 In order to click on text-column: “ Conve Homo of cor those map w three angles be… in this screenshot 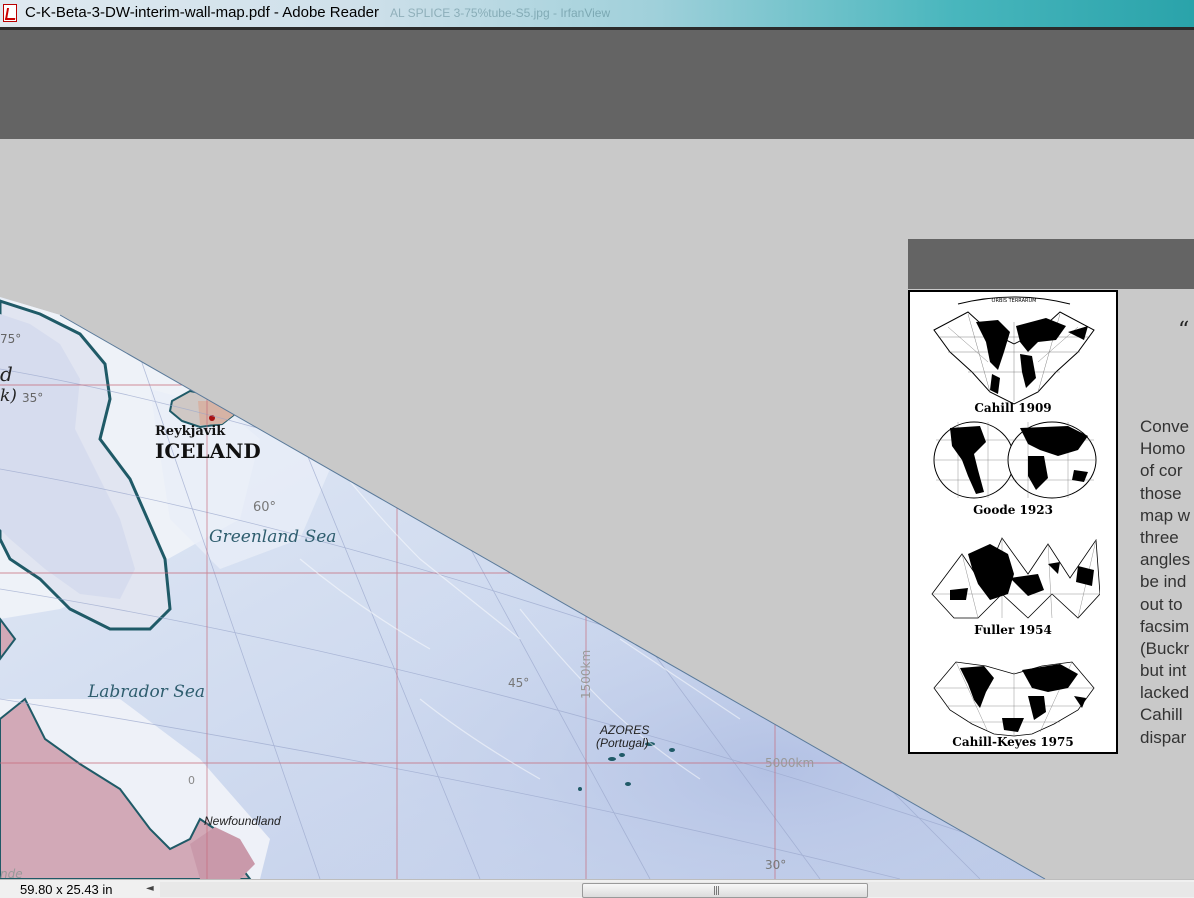, I will do `click(1156, 584)`.